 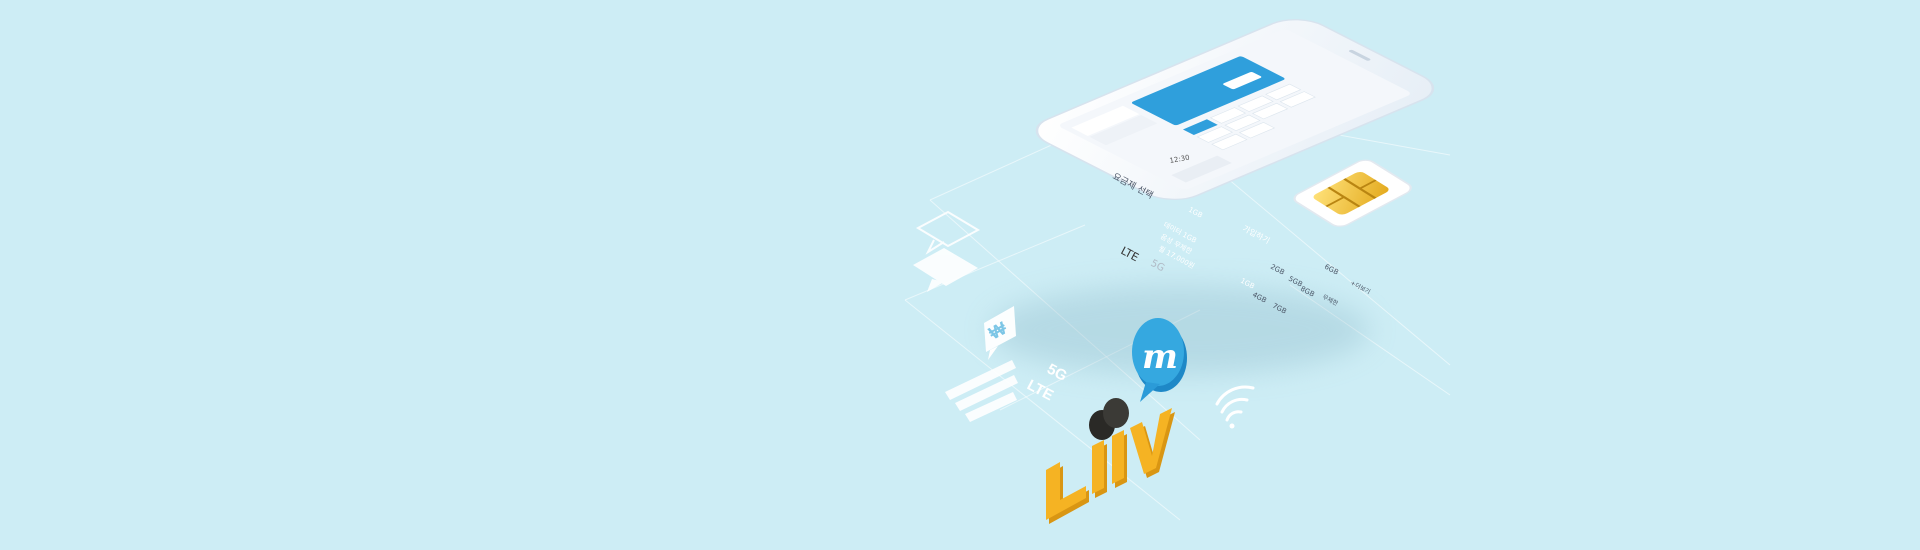 I want to click on logo-dot-right, so click(x=1116, y=413).